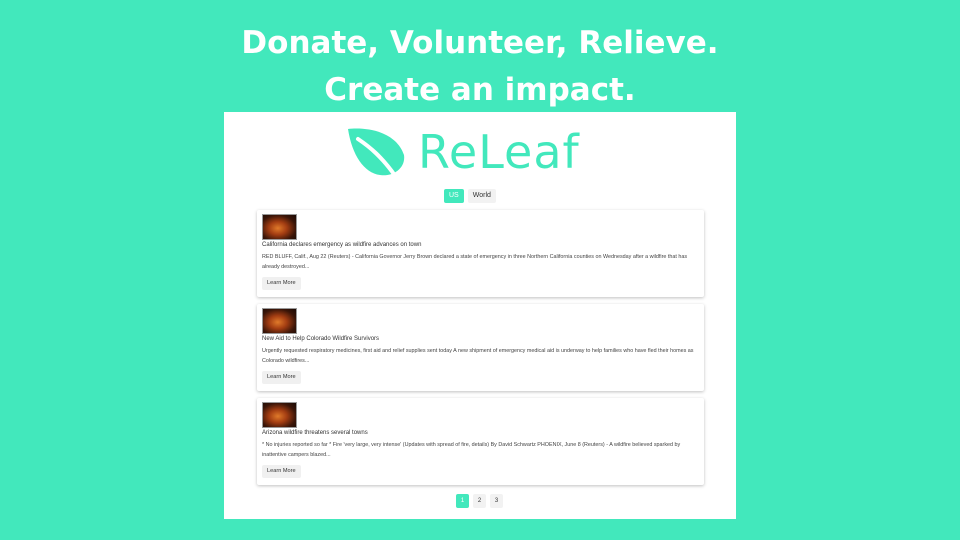 This screenshot has height=540, width=960. What do you see at coordinates (481, 196) in the screenshot?
I see `tab-world: World` at bounding box center [481, 196].